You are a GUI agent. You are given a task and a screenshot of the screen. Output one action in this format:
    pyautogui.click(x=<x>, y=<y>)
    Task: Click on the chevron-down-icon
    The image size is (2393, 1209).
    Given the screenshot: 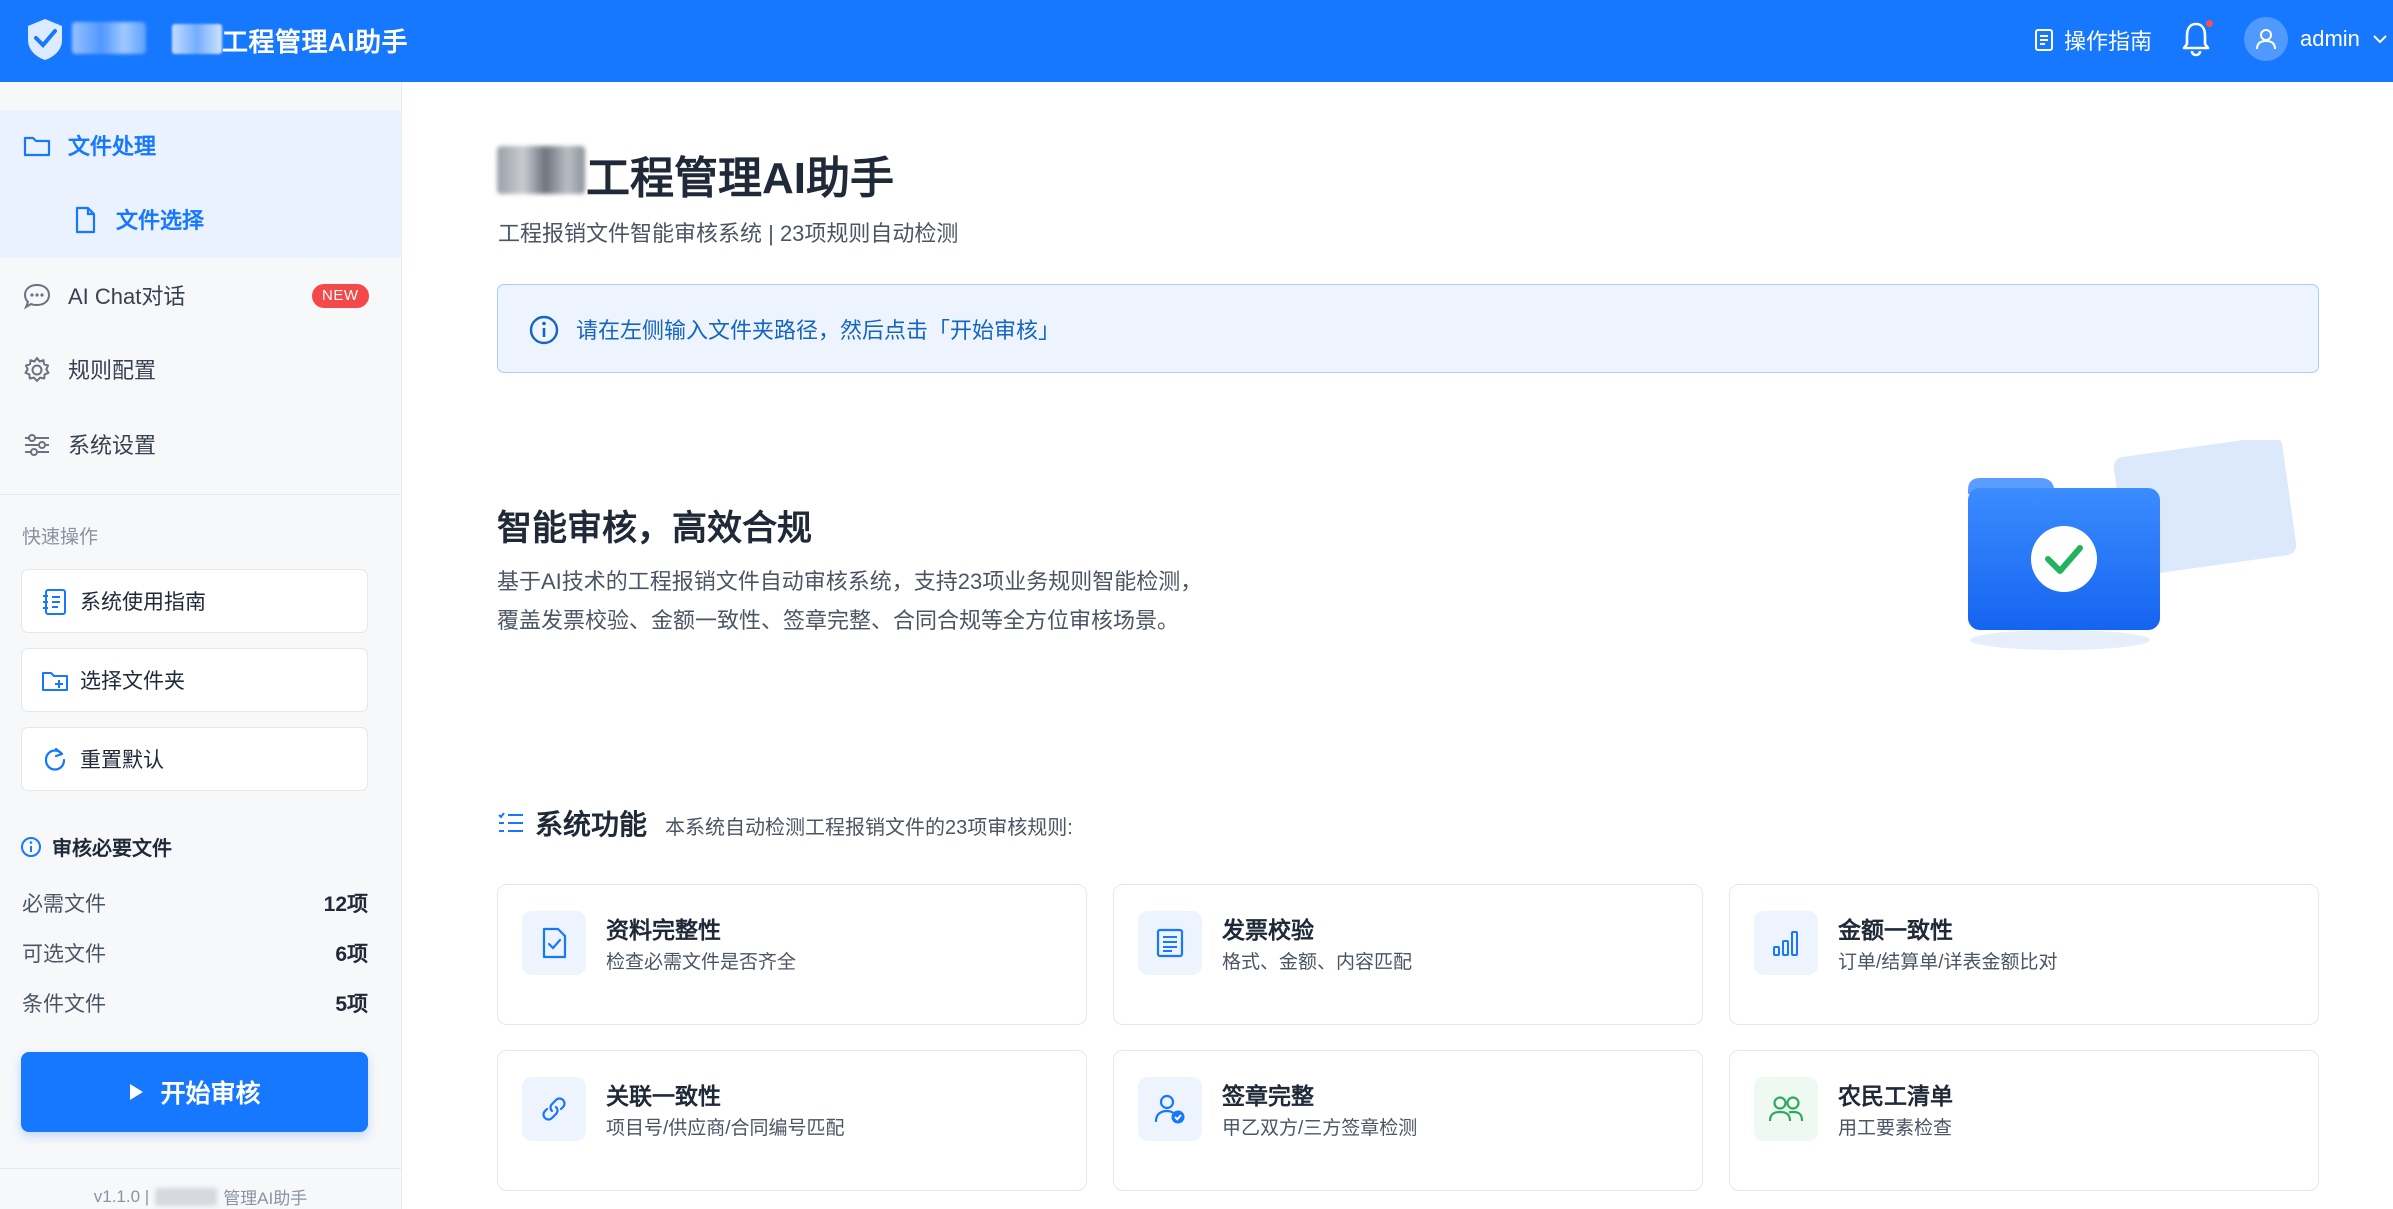 What is the action you would take?
    pyautogui.click(x=2380, y=39)
    